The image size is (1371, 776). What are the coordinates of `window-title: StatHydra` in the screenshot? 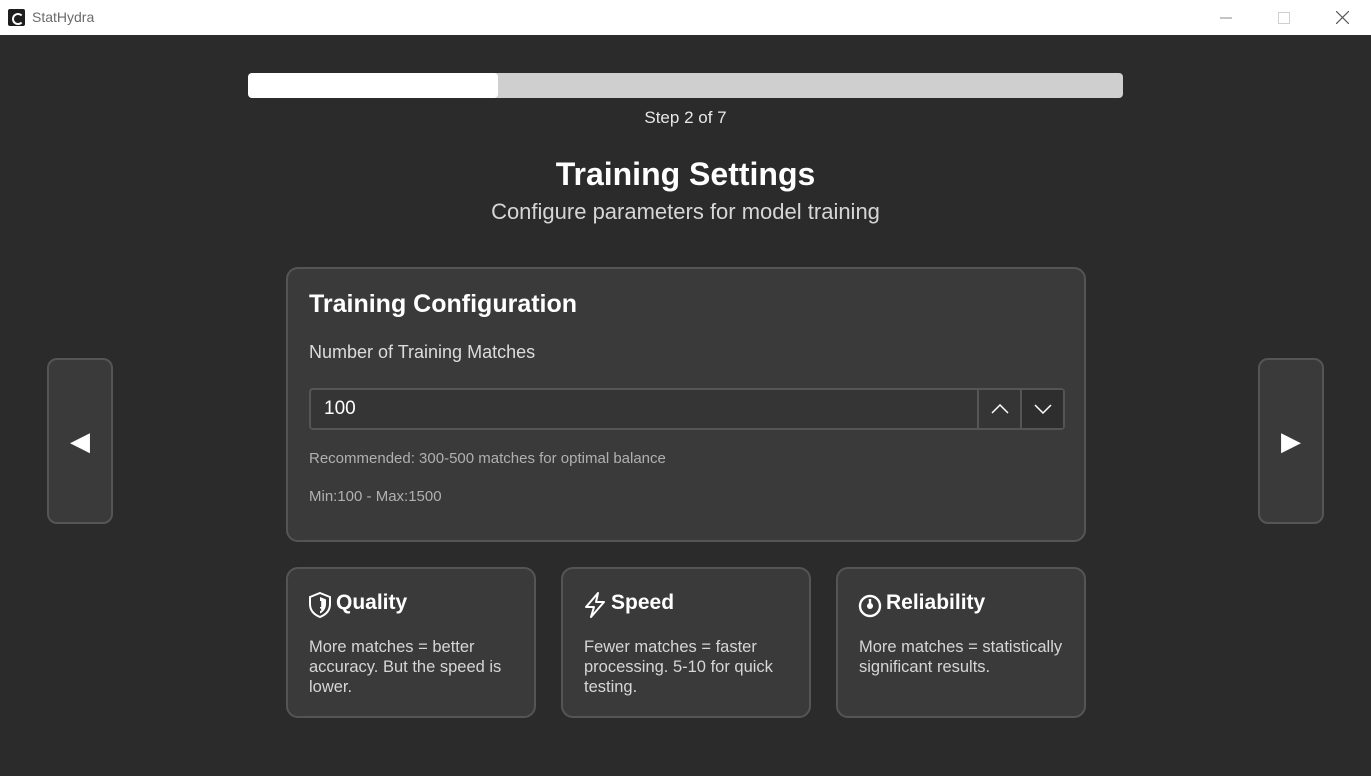 It's located at (63, 17).